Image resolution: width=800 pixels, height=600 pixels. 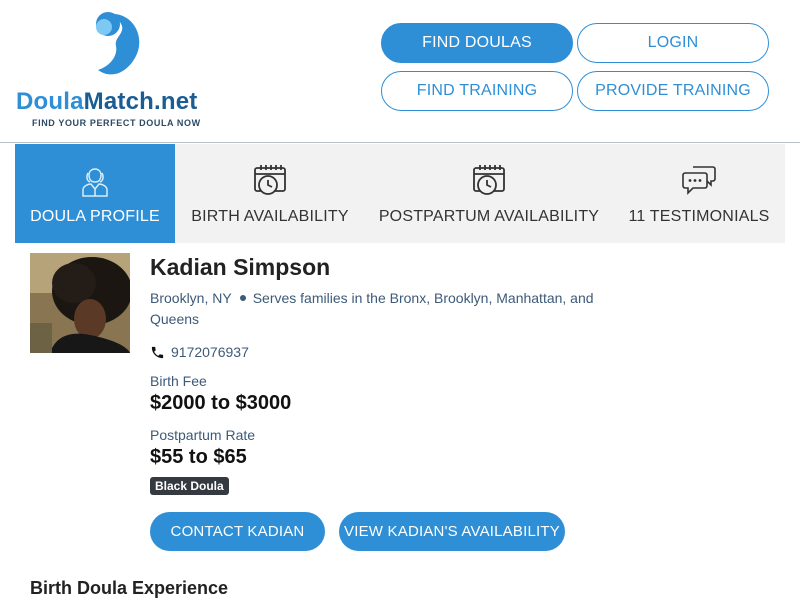 What do you see at coordinates (198, 457) in the screenshot?
I see `postpartum-rate-value: $55 to $65` at bounding box center [198, 457].